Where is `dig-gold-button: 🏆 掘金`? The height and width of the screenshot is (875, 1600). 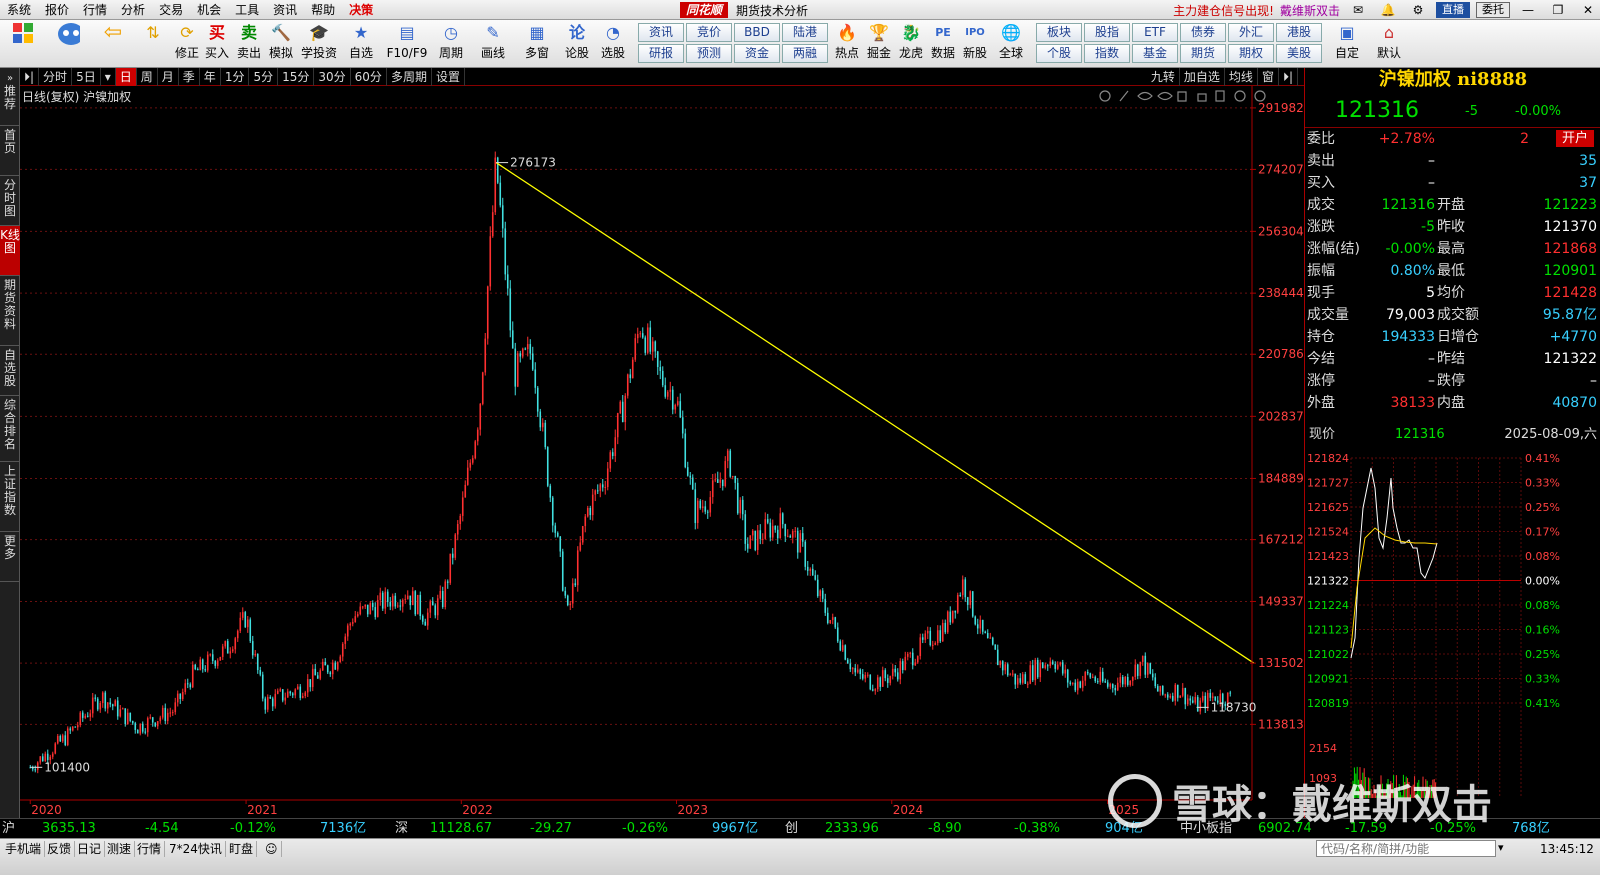 dig-gold-button: 🏆 掘金 is located at coordinates (879, 44).